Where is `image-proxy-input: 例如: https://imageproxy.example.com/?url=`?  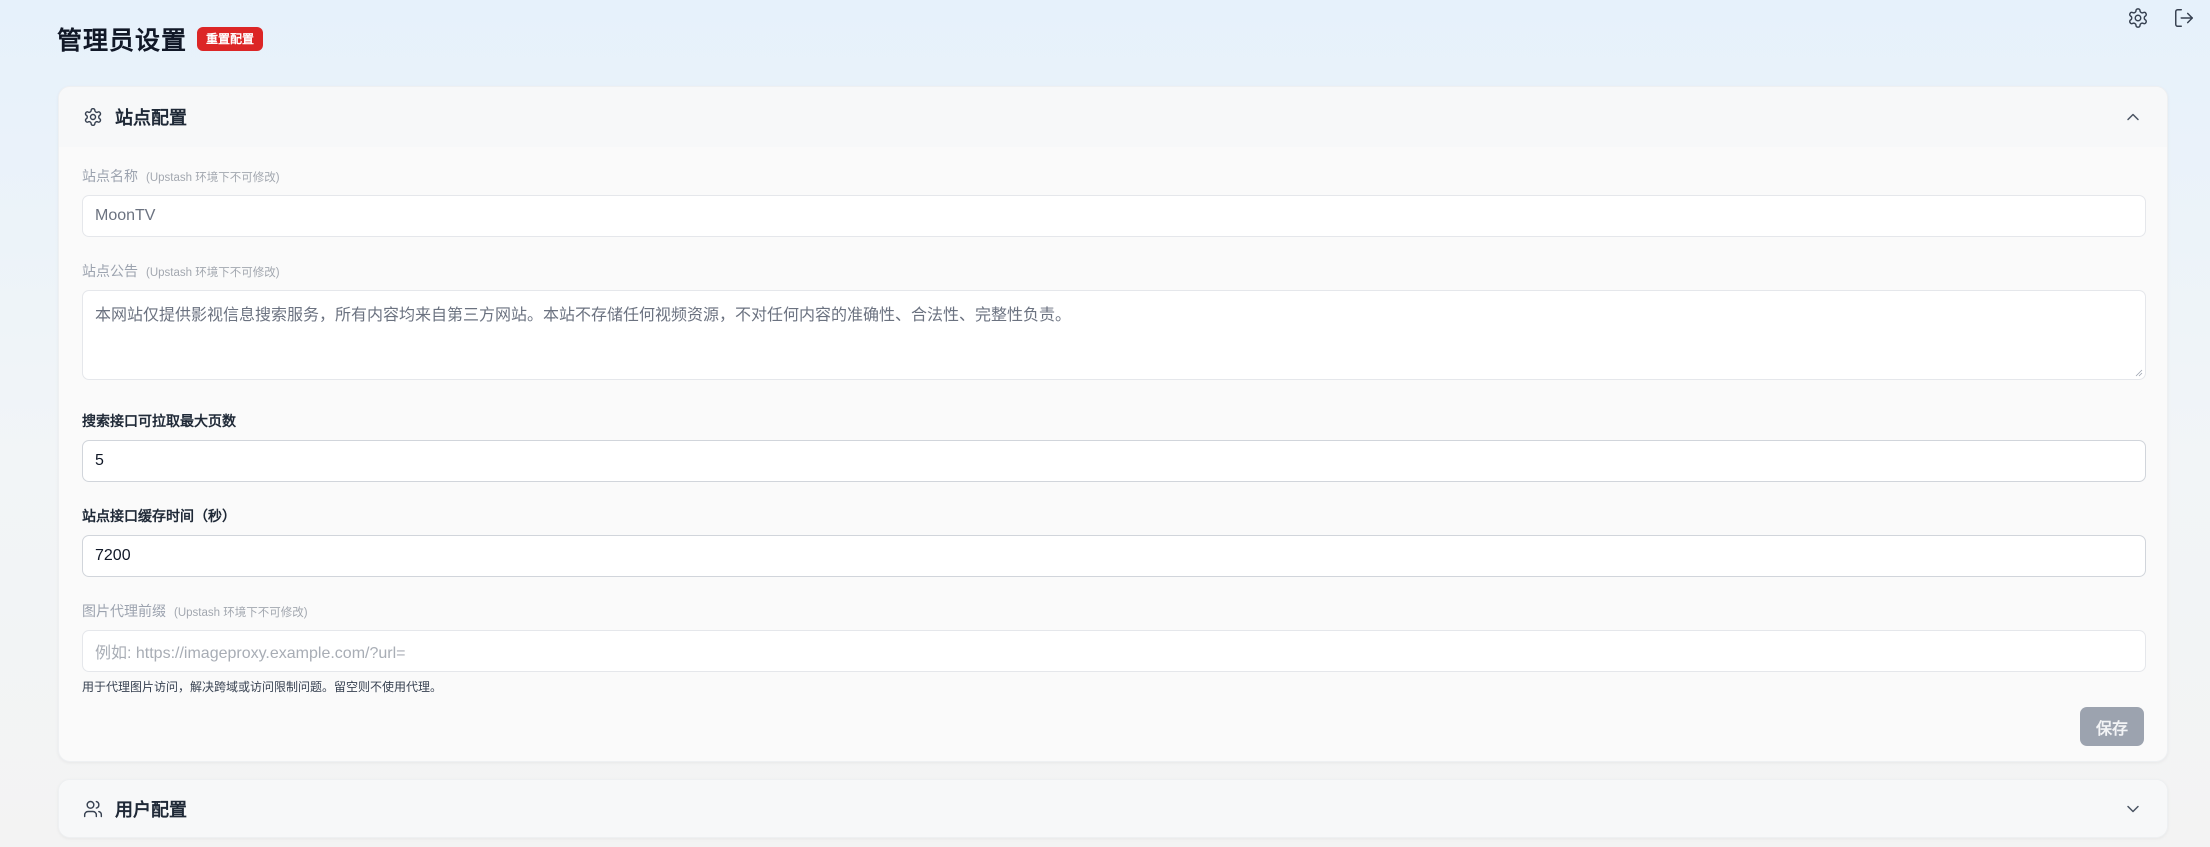
image-proxy-input: 例如: https://imageproxy.example.com/?url= is located at coordinates (1114, 651).